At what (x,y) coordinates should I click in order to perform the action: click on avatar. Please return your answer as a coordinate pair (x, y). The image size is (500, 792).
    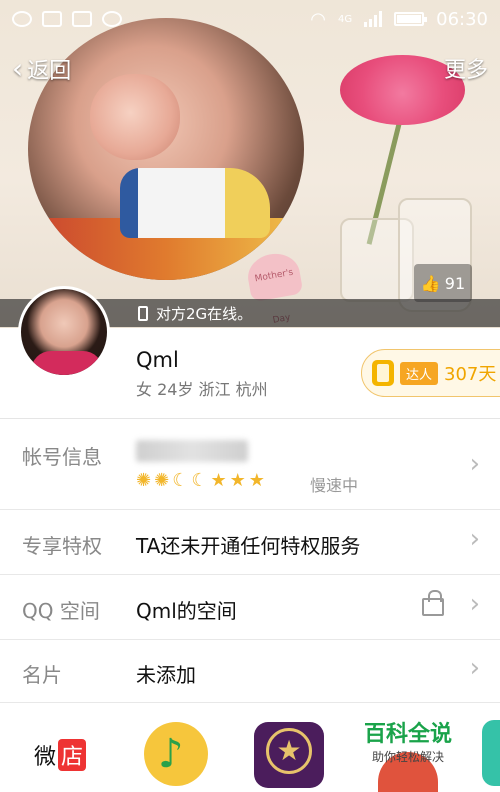
    Looking at the image, I should click on (64, 332).